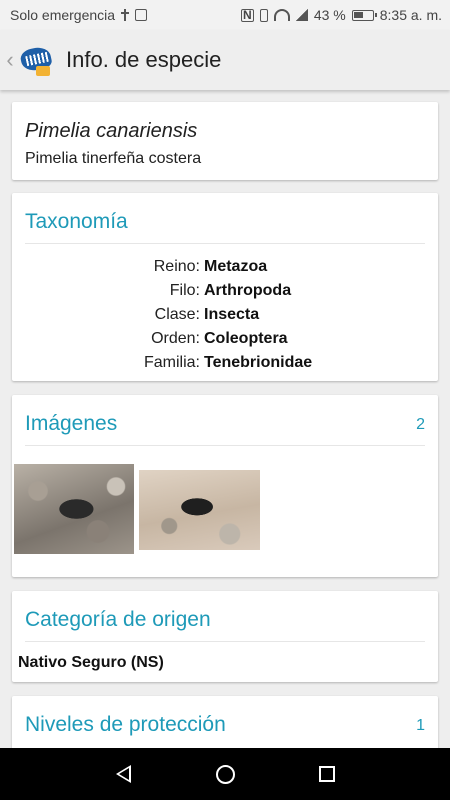  I want to click on taxonomy-key: Reino:, so click(176, 266).